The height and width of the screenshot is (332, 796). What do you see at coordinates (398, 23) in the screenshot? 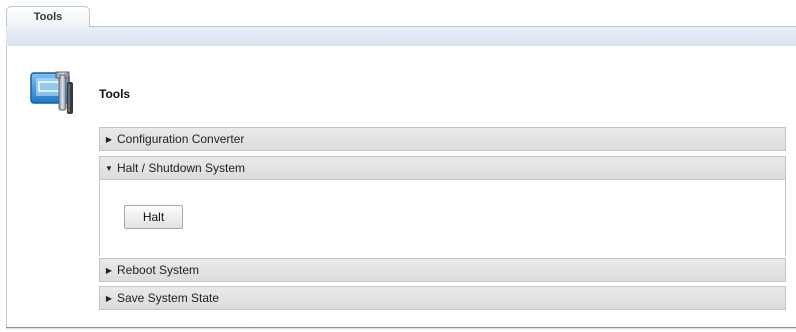
I see `tab-bar: Tools` at bounding box center [398, 23].